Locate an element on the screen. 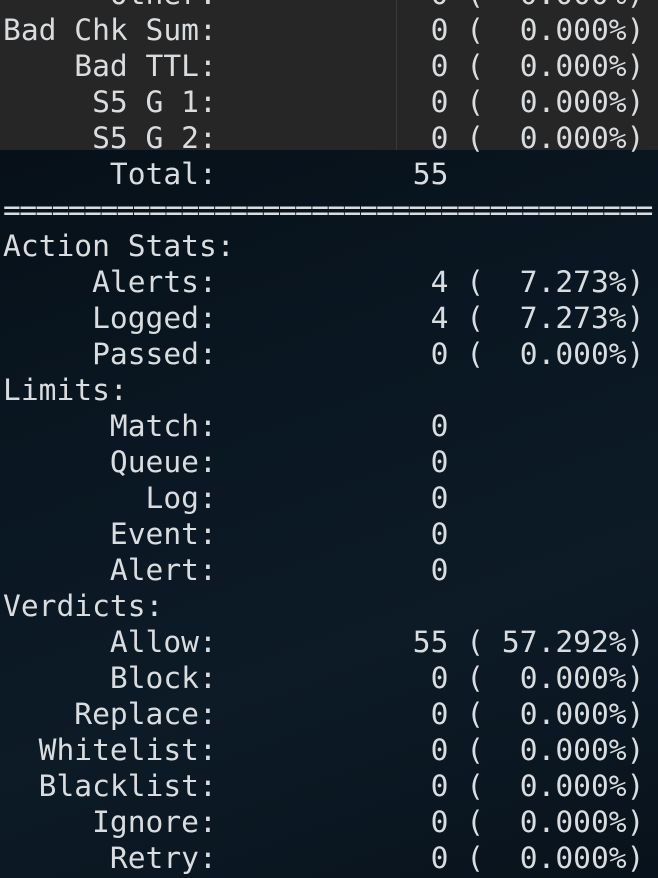 The height and width of the screenshot is (878, 658). stat-label: Allow: is located at coordinates (110, 642).